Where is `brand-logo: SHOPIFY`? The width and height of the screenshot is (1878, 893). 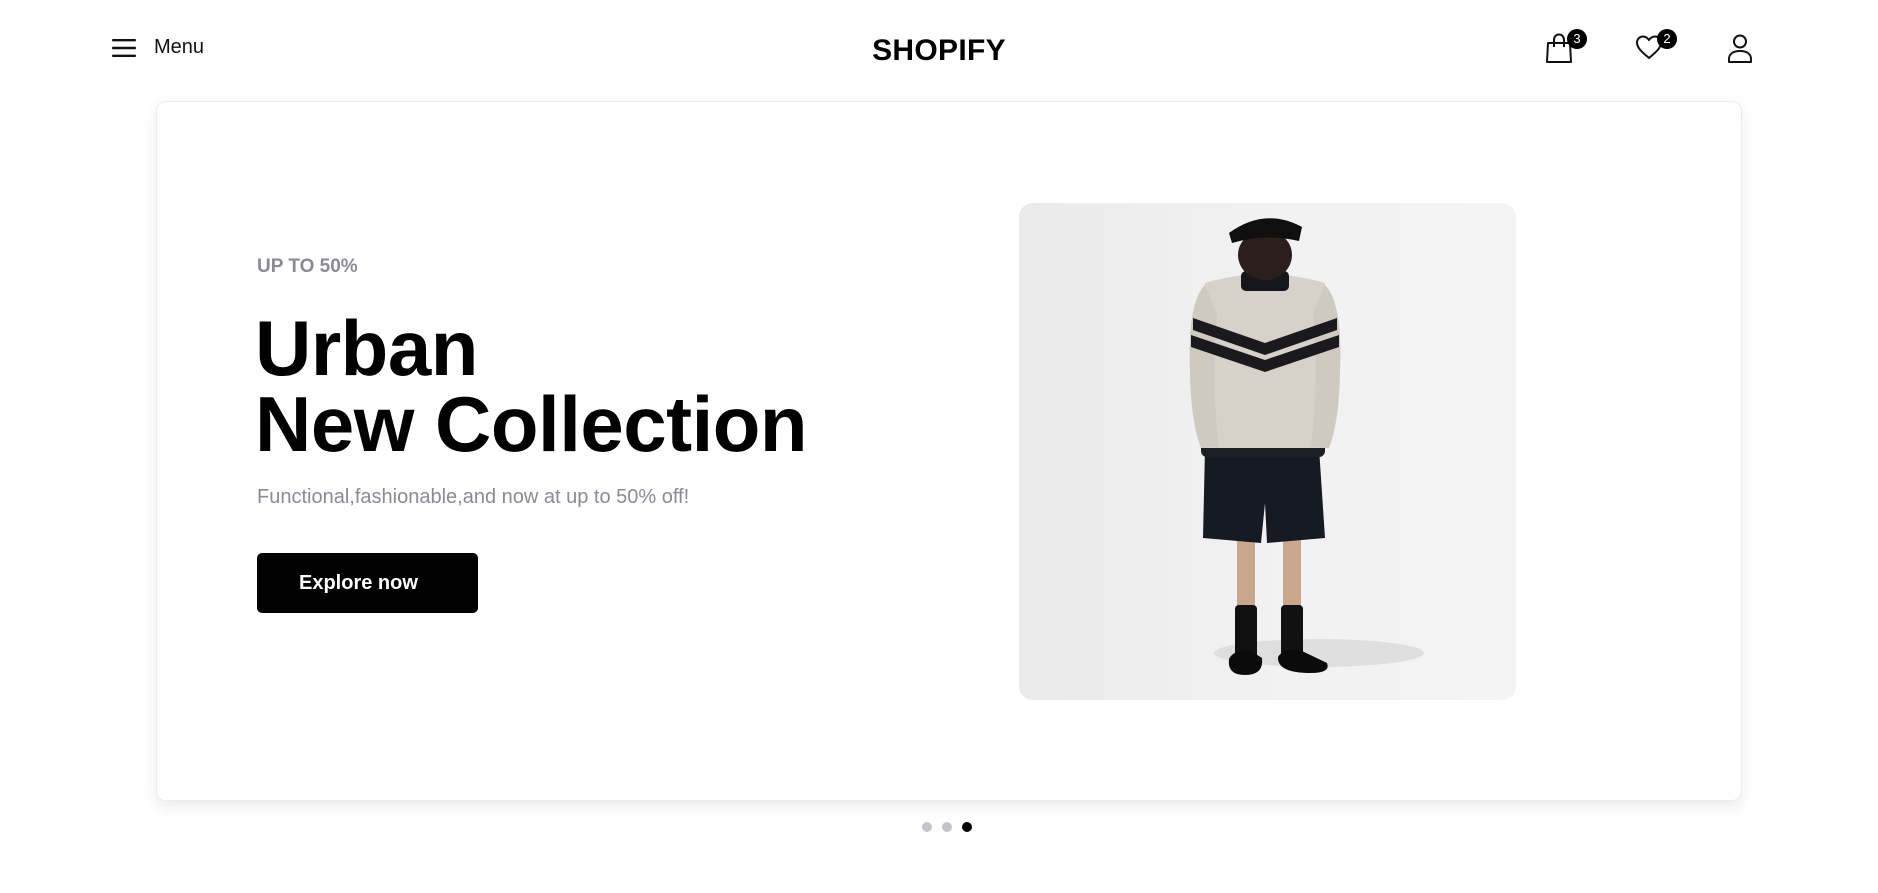
brand-logo: SHOPIFY is located at coordinates (939, 51).